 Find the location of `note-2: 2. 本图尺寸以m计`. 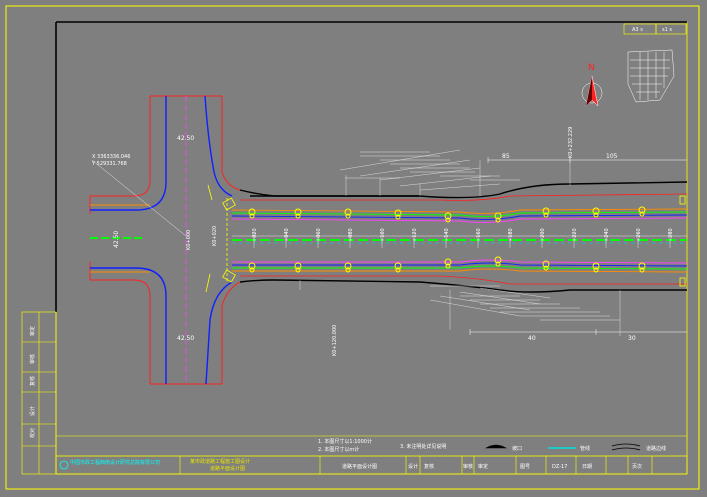

note-2: 2. 本图尺寸以m计 is located at coordinates (338, 449).